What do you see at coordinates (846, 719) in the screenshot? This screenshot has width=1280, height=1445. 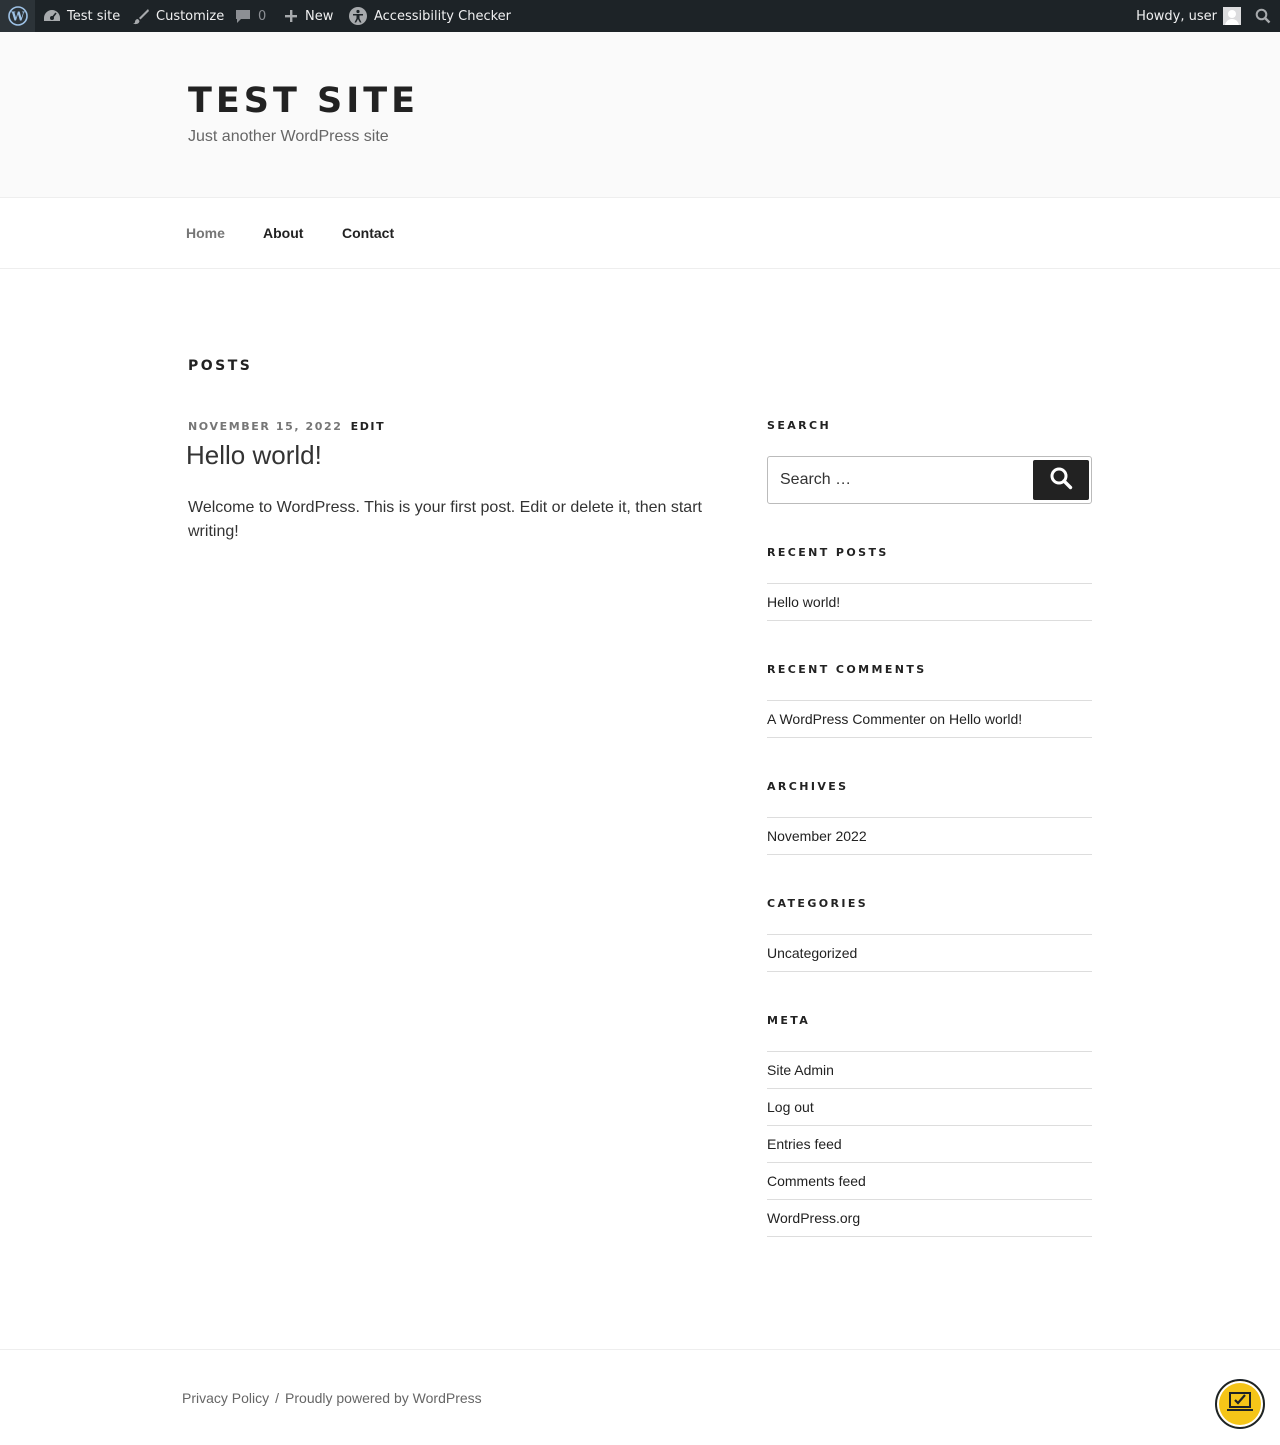 I see `comment-author-link: A WordPress Commenter` at bounding box center [846, 719].